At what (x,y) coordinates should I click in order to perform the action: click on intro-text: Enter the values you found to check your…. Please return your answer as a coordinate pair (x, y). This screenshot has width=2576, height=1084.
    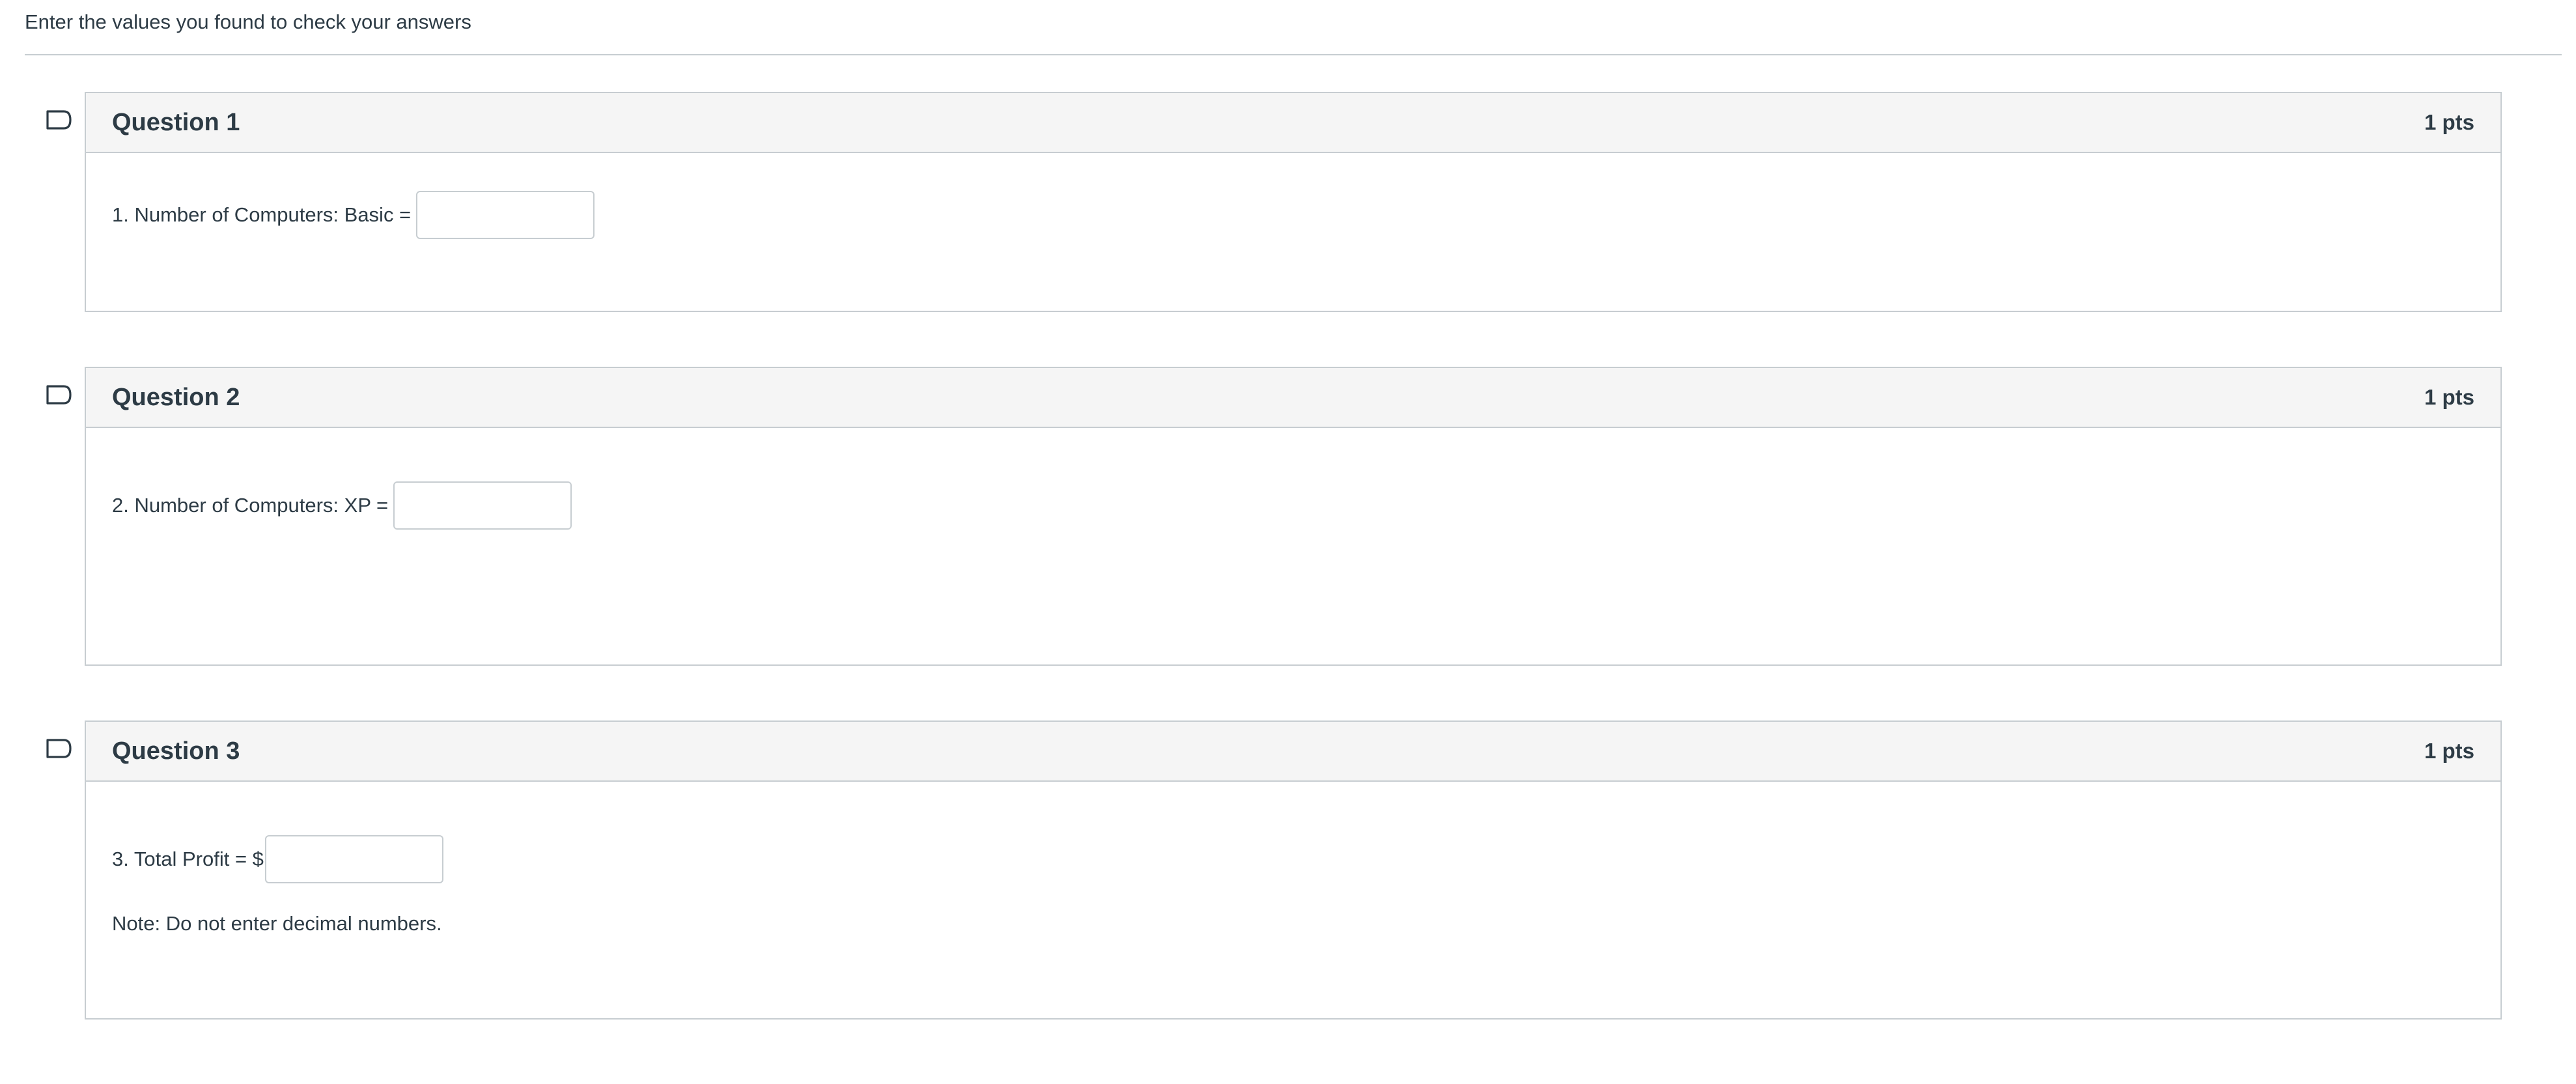
    Looking at the image, I should click on (248, 22).